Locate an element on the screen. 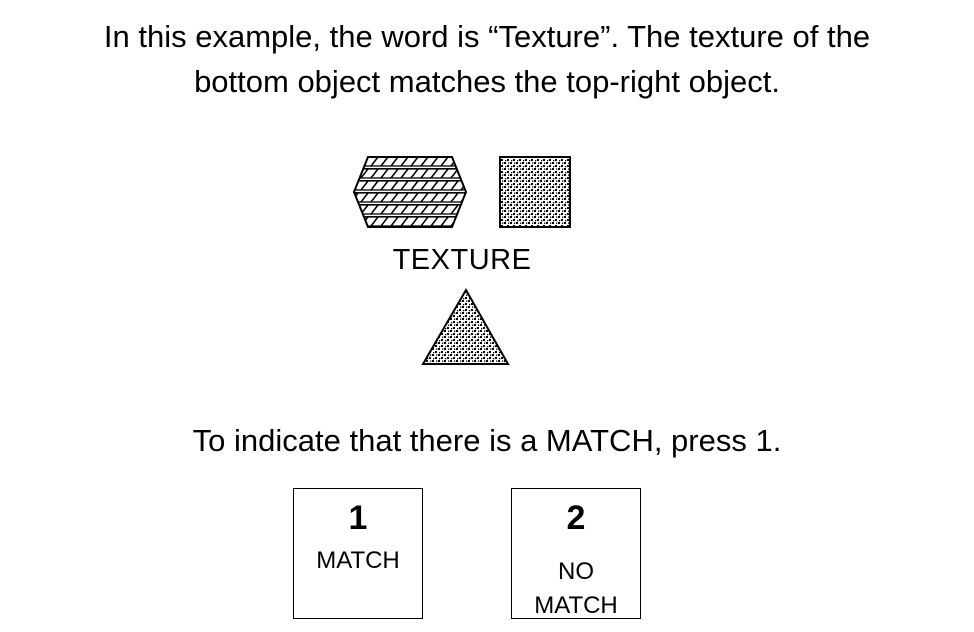  stimulus-word: TEXTURE is located at coordinates (462, 260).